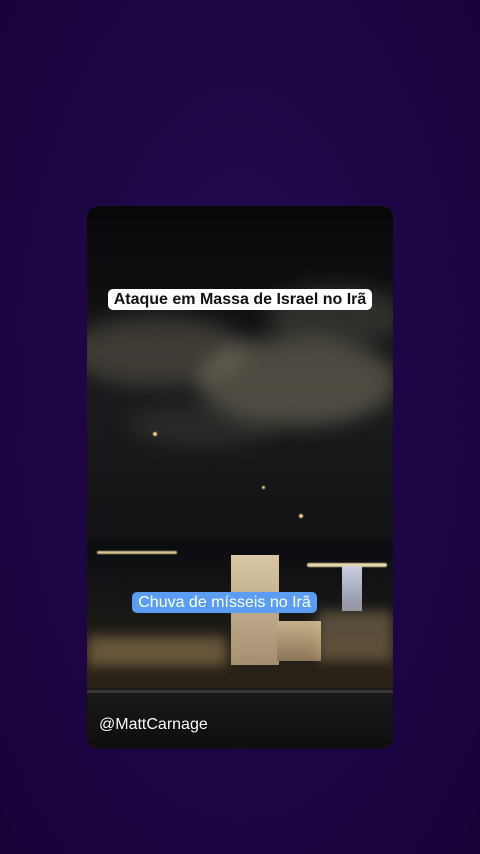 This screenshot has width=480, height=854. Describe the element at coordinates (240, 691) in the screenshot. I see `railing-bar` at that location.